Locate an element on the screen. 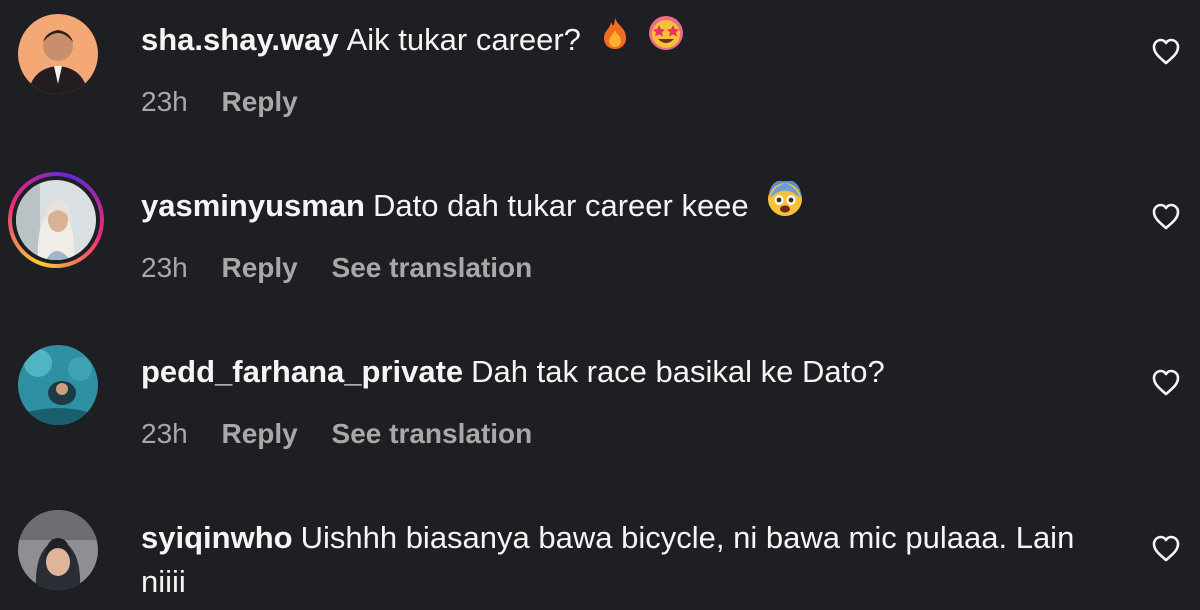 Image resolution: width=1200 pixels, height=610 pixels. comment-text: yasminyusman Dato dah tukar career keee is located at coordinates (621, 205).